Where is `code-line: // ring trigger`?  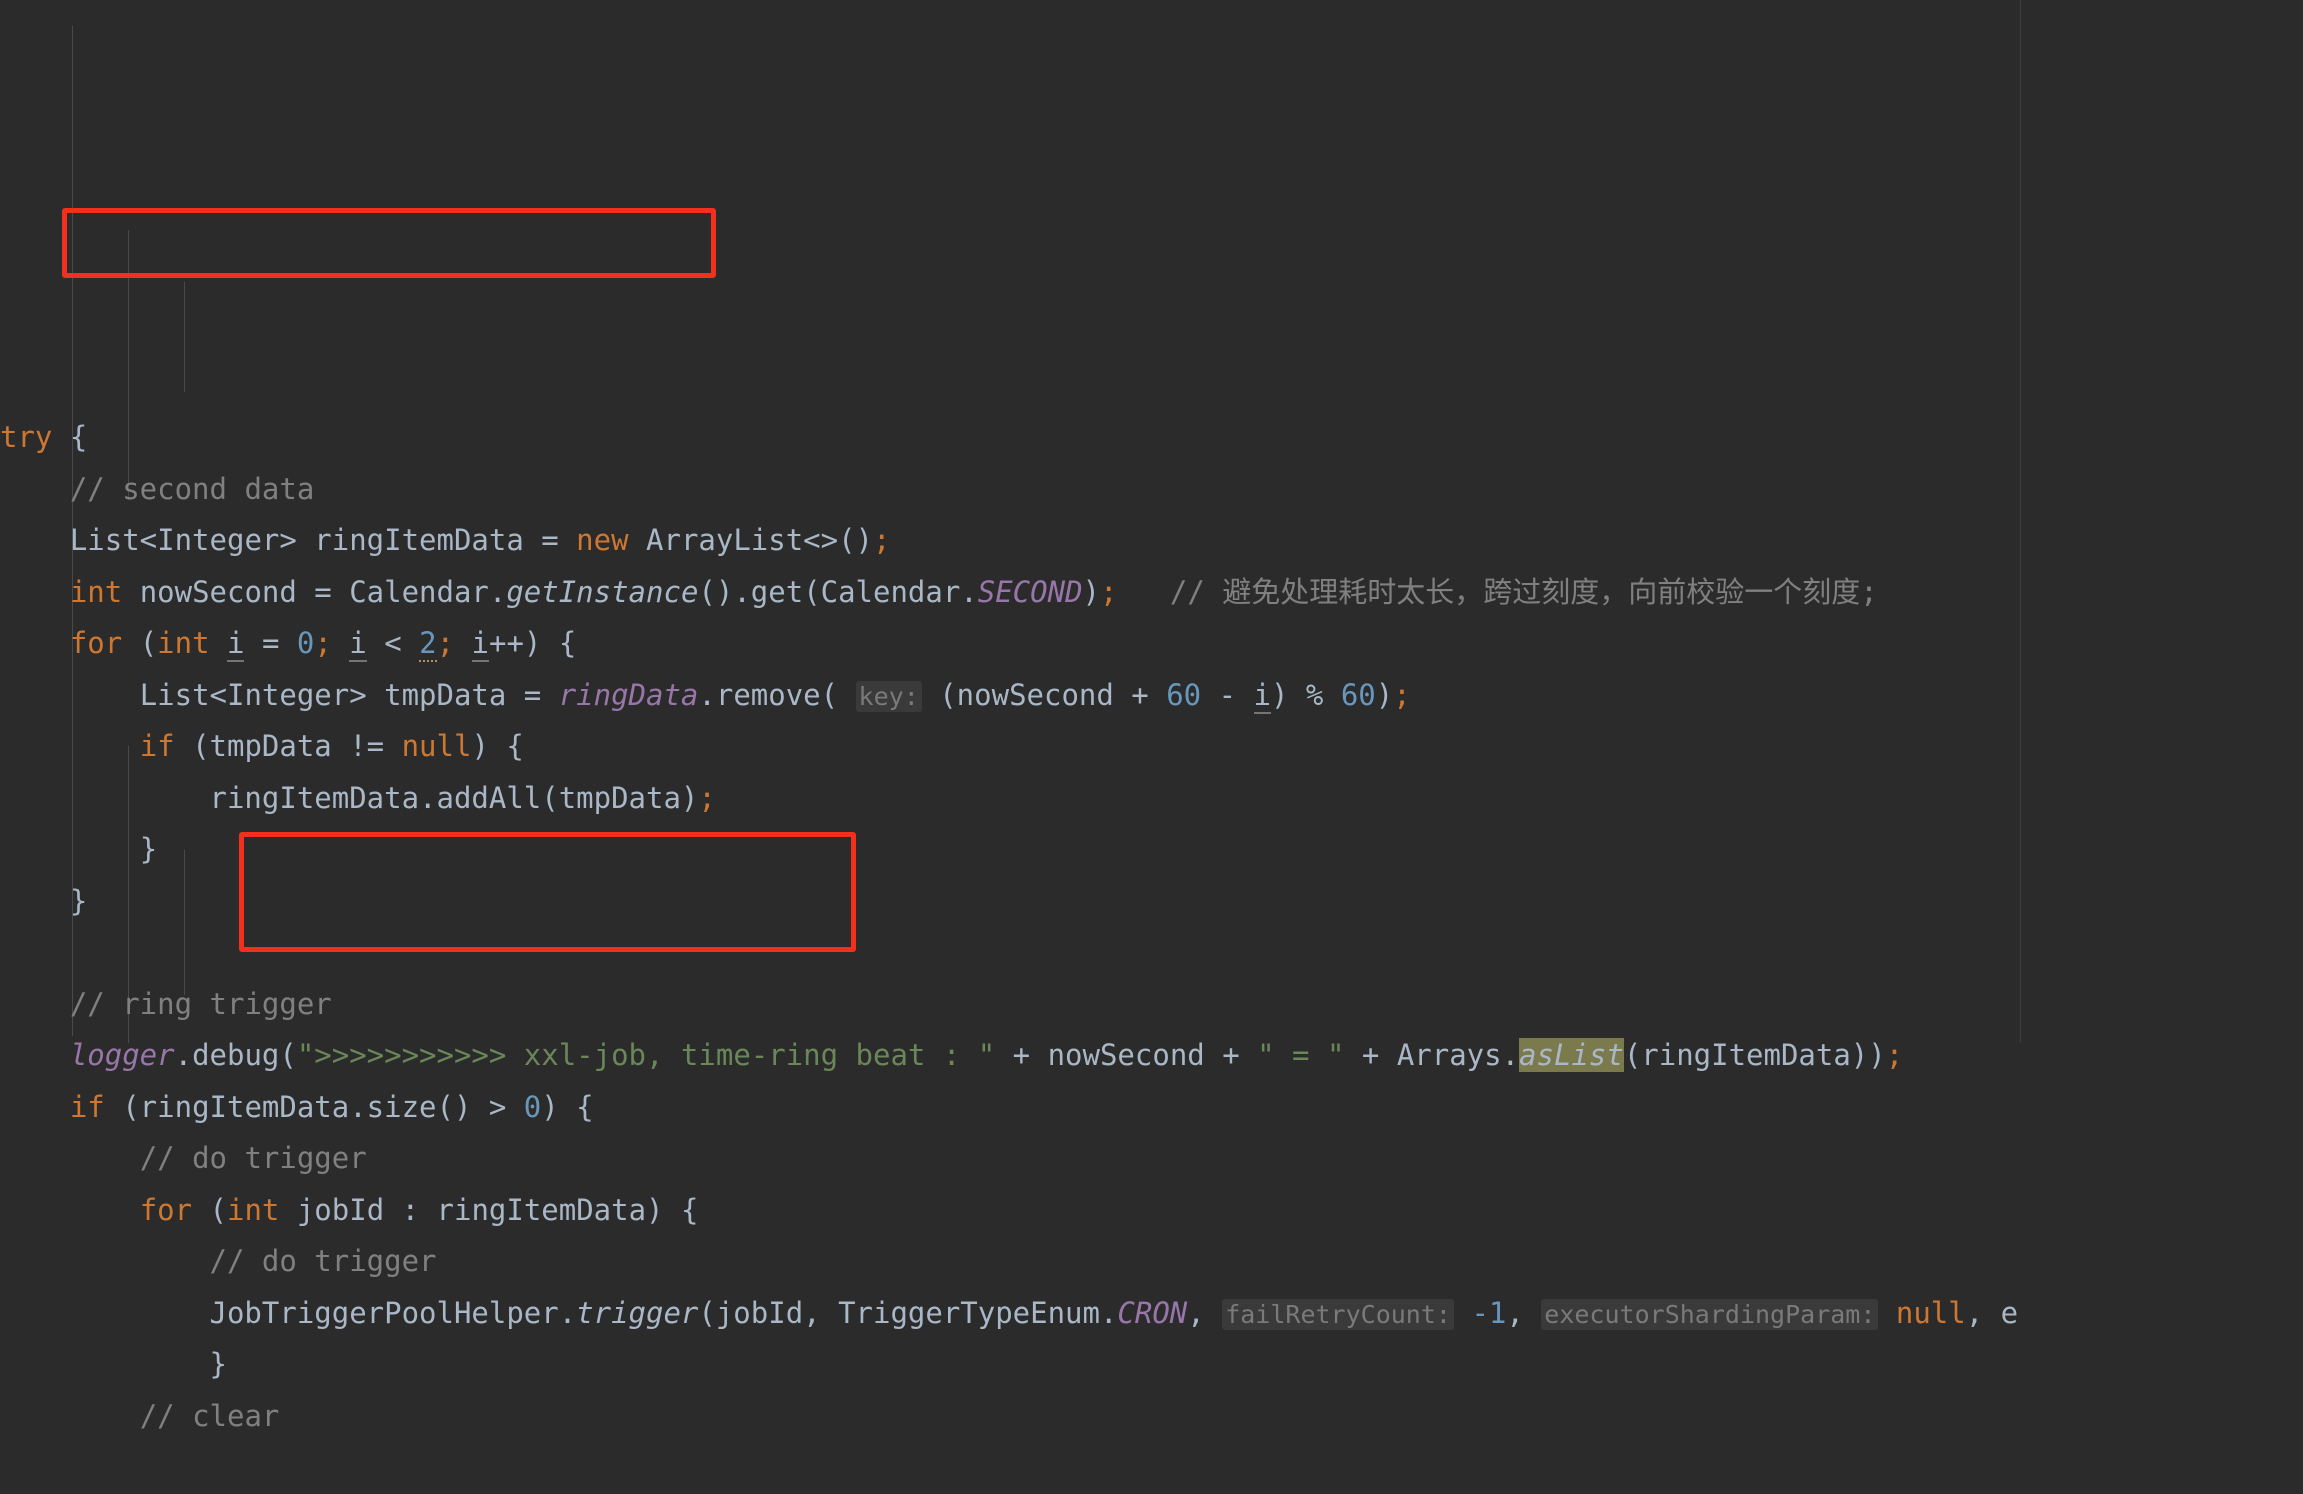
code-line: // ring trigger is located at coordinates (1151, 1005).